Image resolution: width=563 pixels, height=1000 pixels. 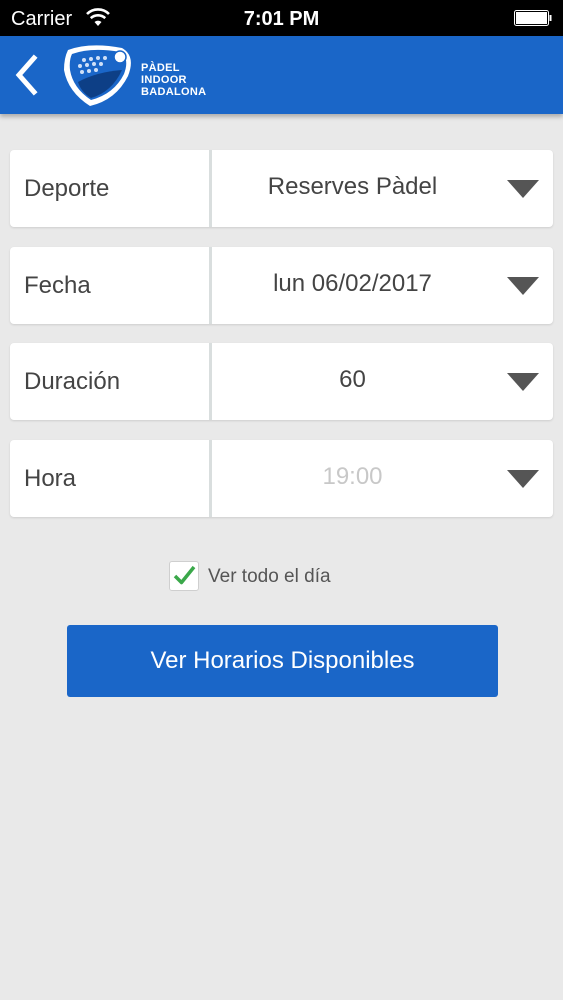 I want to click on logo-line: INDOOR, so click(x=164, y=80).